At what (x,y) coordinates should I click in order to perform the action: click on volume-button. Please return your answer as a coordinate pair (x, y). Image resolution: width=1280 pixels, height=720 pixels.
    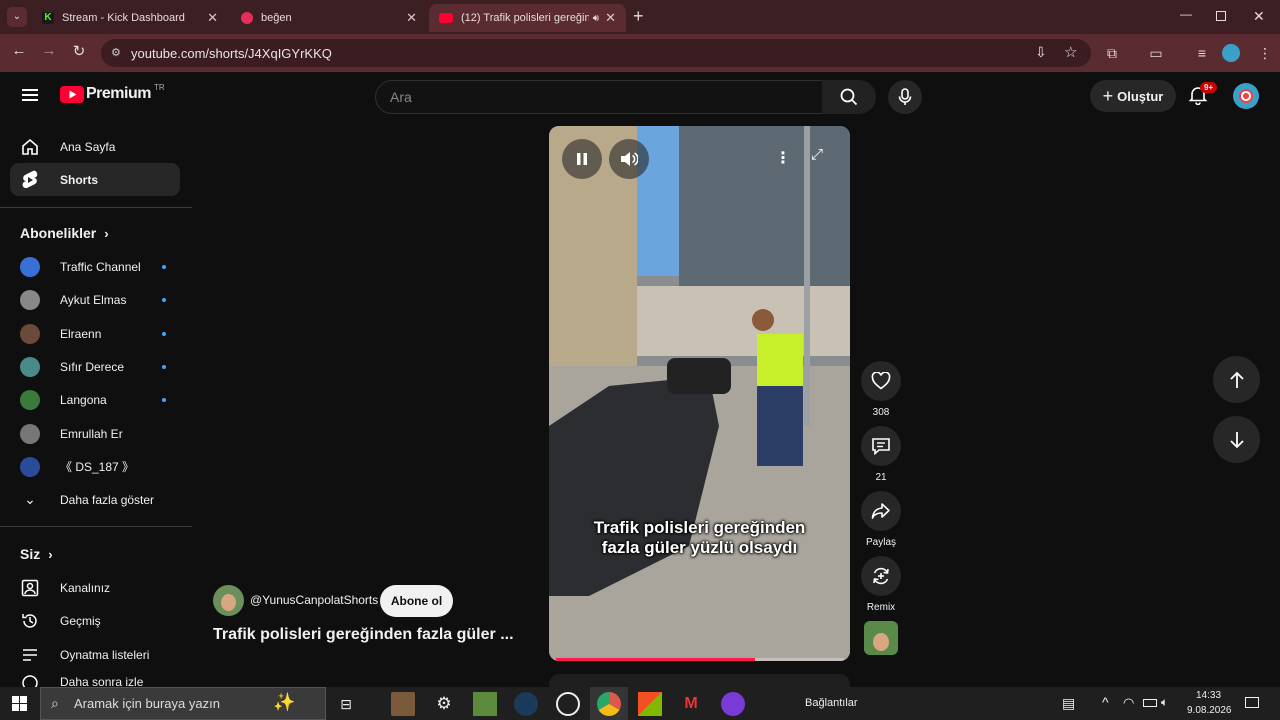
    Looking at the image, I should click on (629, 159).